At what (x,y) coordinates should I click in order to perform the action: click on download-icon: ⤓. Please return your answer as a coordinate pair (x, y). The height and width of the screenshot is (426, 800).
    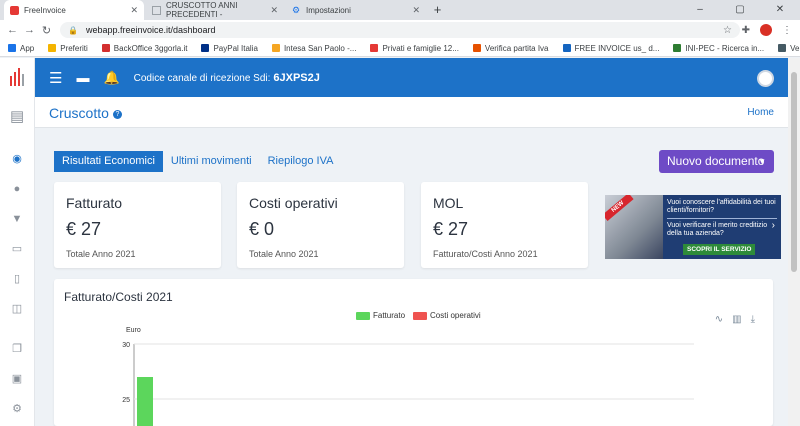
    Looking at the image, I should click on (753, 319).